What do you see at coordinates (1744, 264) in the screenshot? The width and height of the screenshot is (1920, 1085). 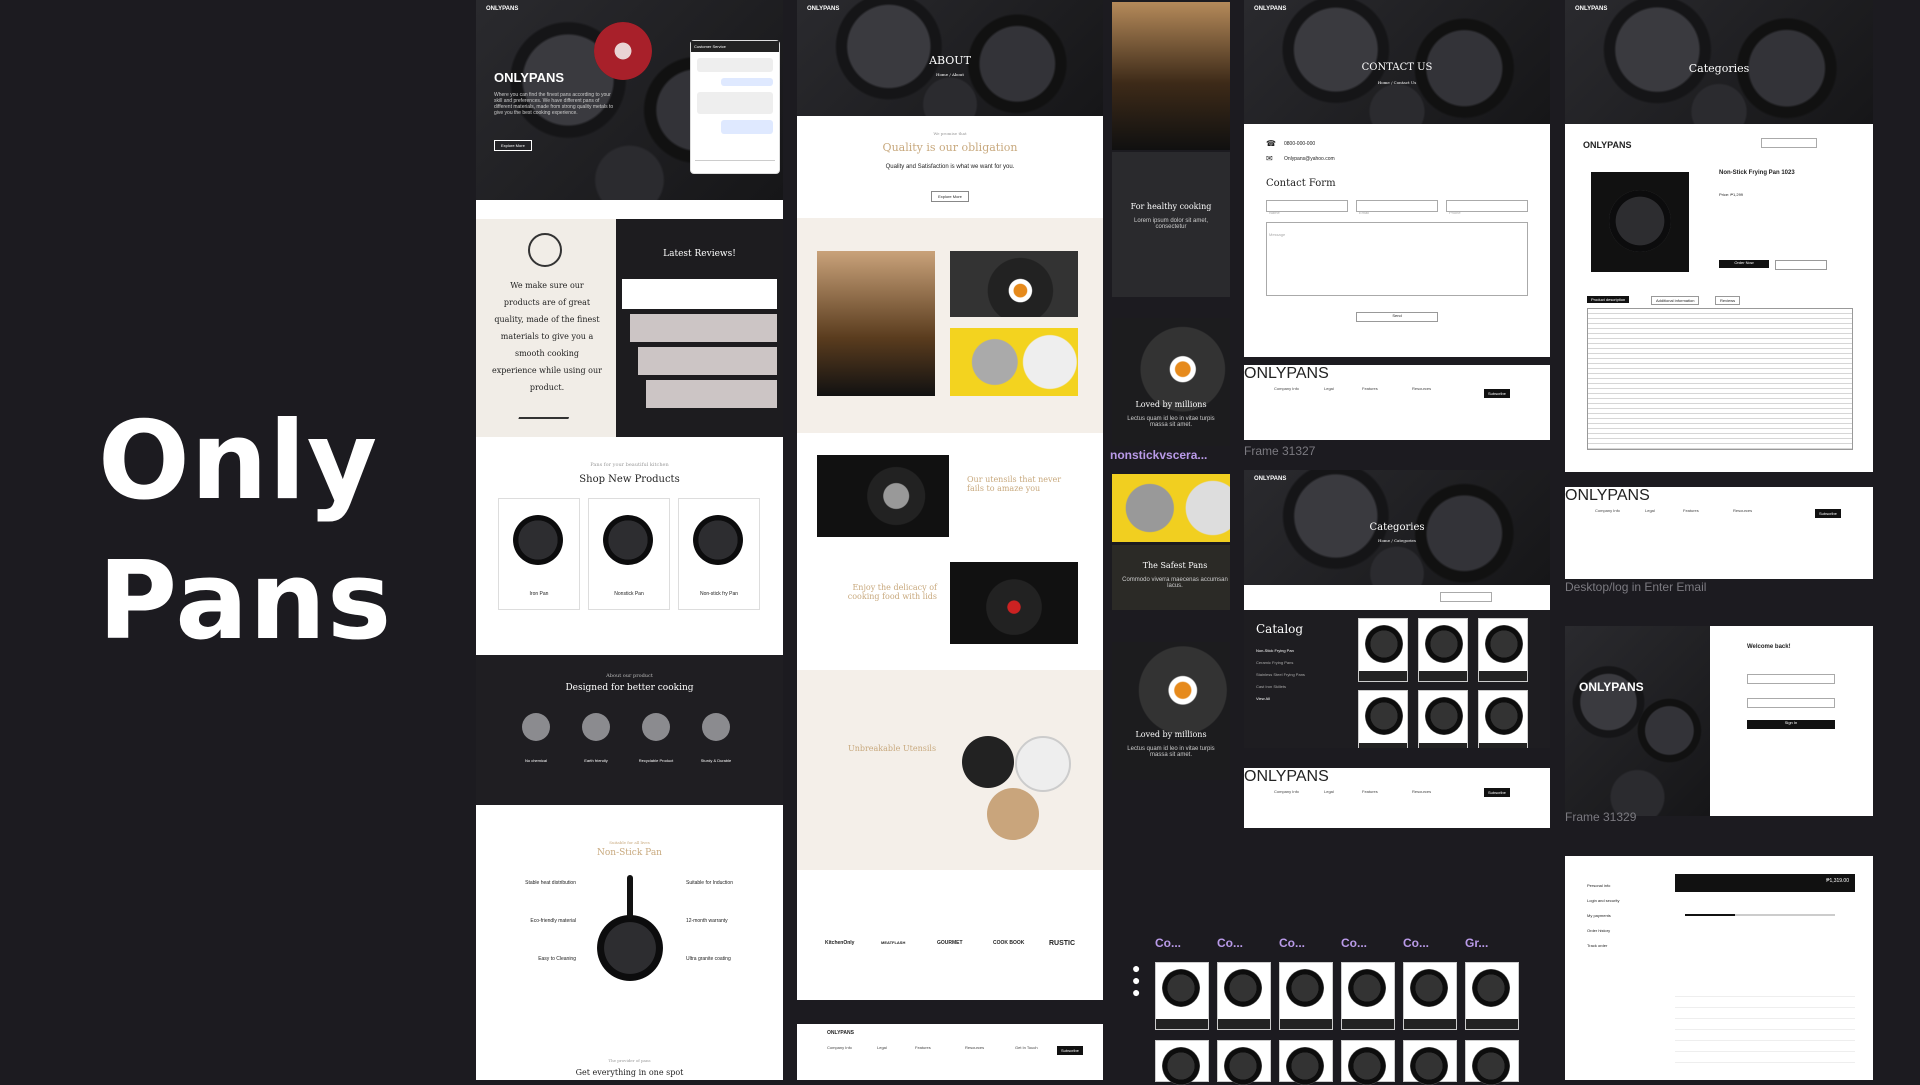 I see `order-now-button: Order Now` at bounding box center [1744, 264].